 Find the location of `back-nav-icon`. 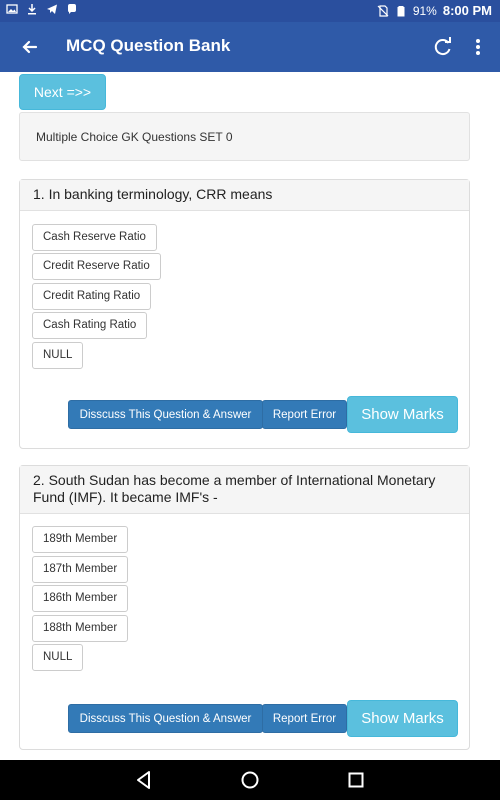

back-nav-icon is located at coordinates (144, 780).